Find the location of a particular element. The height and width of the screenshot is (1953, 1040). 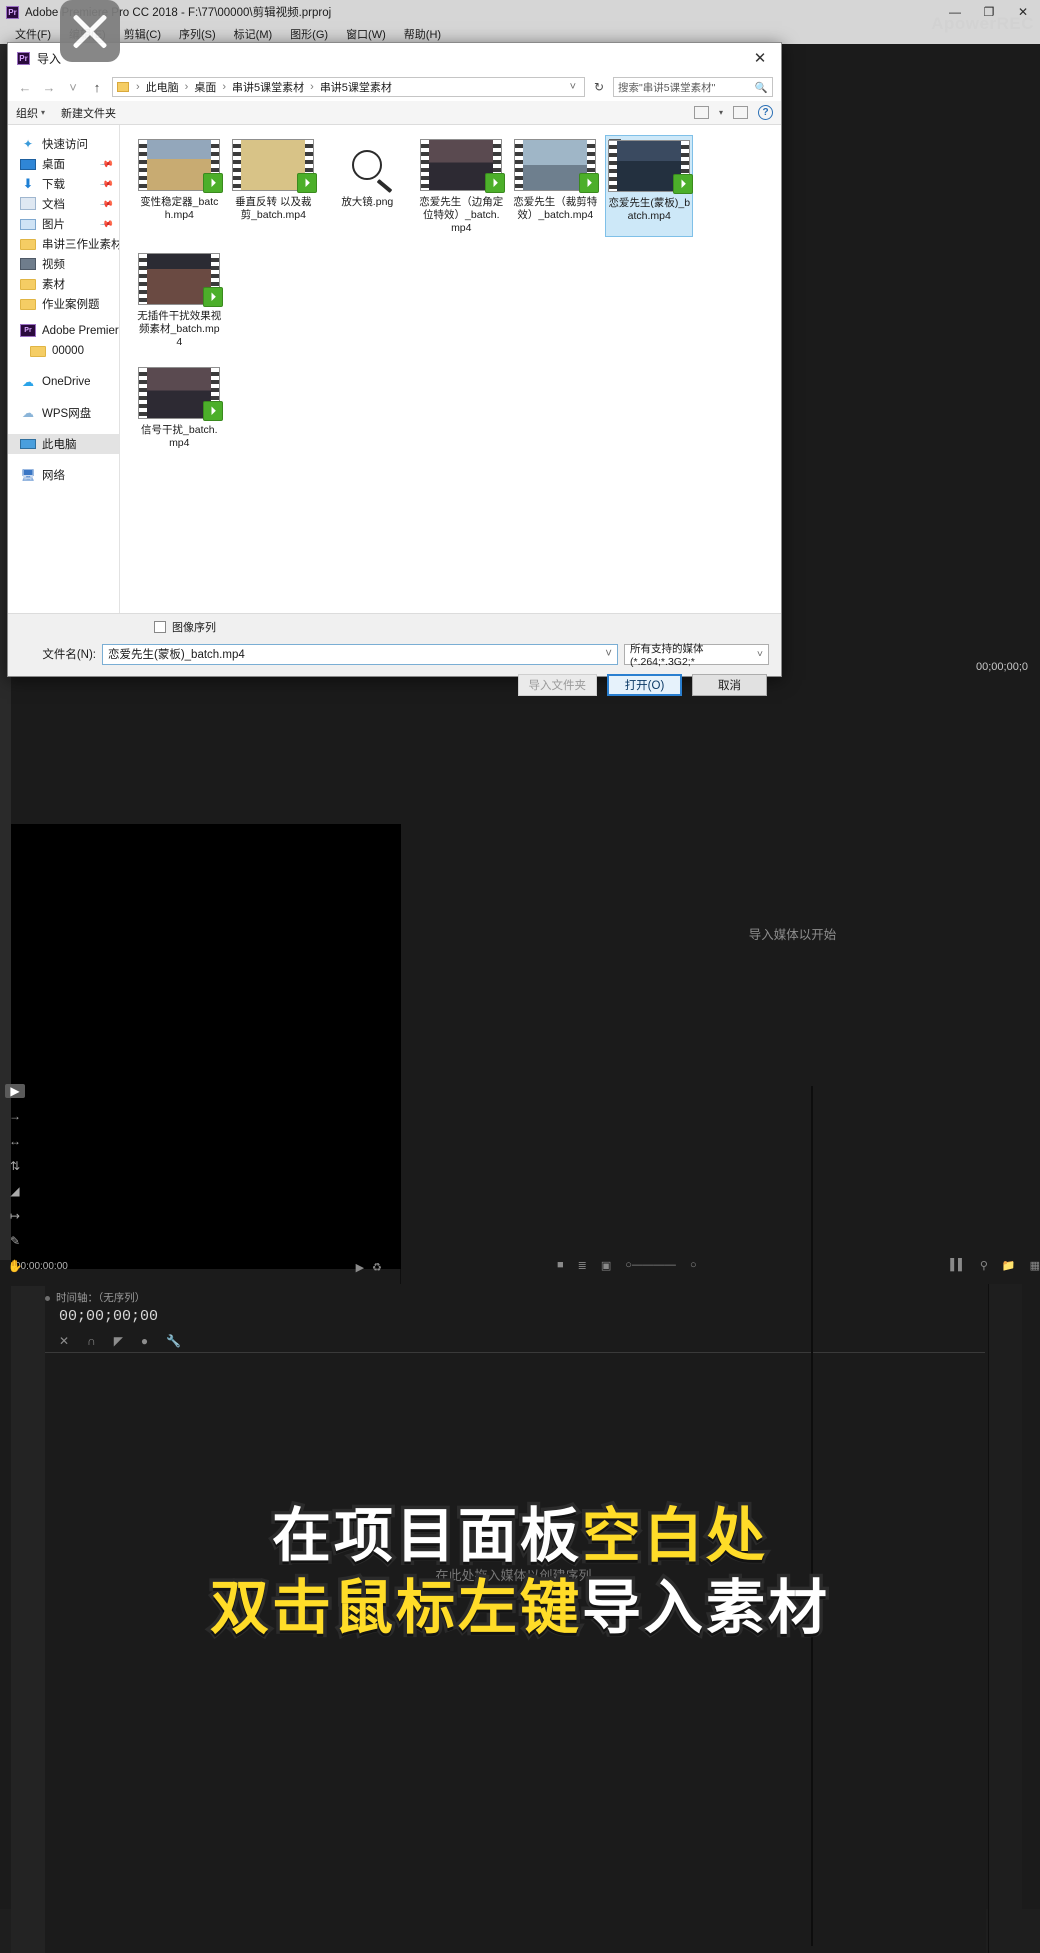

dialog-button-row: 导入文件夹 打开(O) 取消 is located at coordinates (394, 685).